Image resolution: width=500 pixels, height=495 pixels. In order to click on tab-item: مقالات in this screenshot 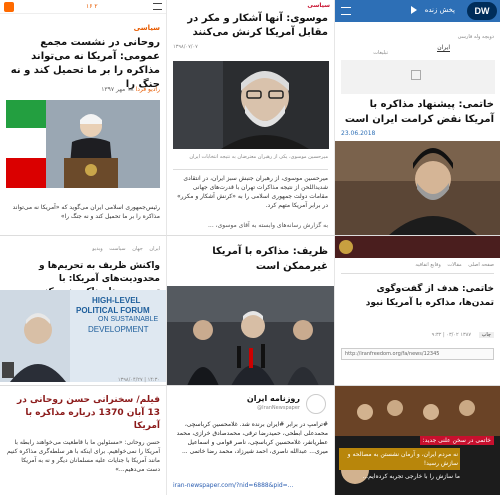, I will do `click(454, 265)`.